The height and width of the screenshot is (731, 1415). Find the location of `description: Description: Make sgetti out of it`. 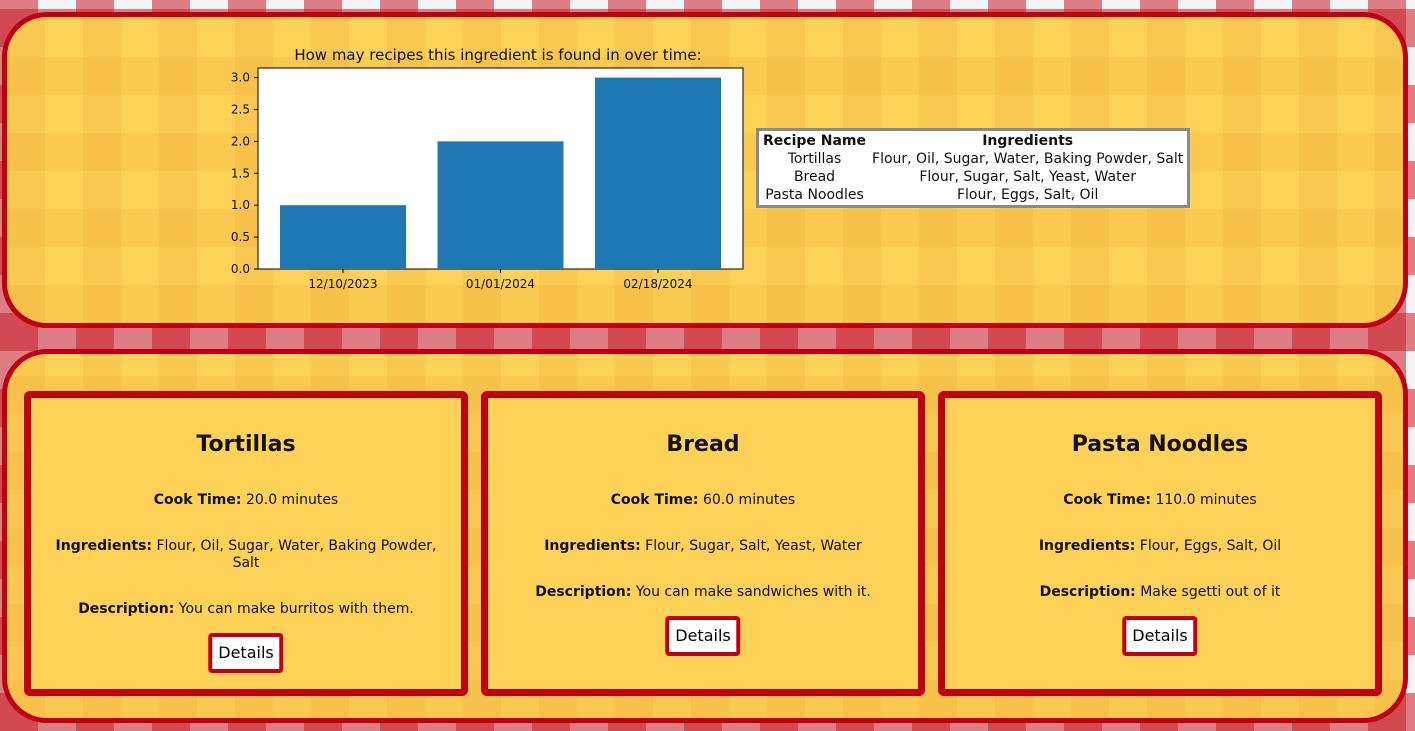

description: Description: Make sgetti out of it is located at coordinates (1160, 592).